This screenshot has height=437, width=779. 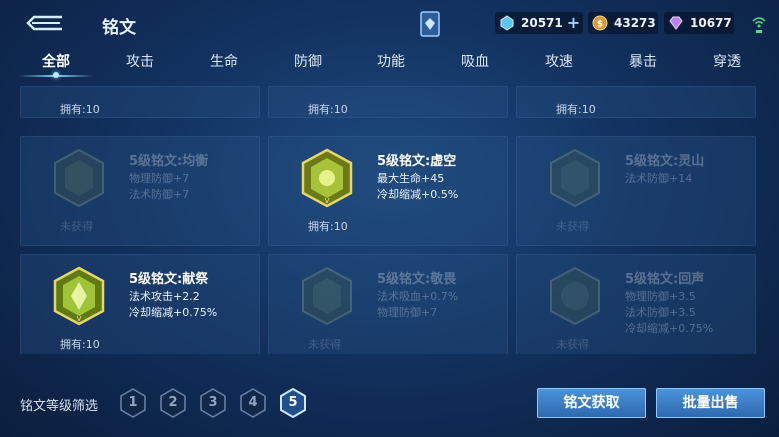 I want to click on level-filter-1: 1, so click(x=133, y=403).